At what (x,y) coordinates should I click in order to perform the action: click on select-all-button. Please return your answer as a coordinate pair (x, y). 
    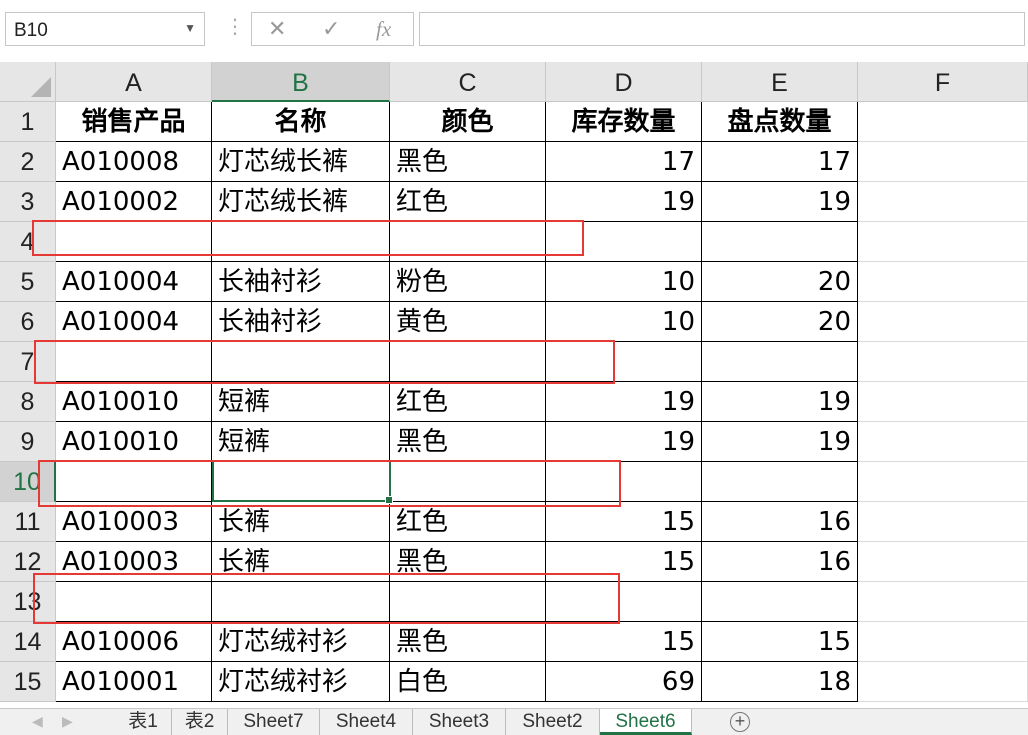
    Looking at the image, I should click on (28, 82).